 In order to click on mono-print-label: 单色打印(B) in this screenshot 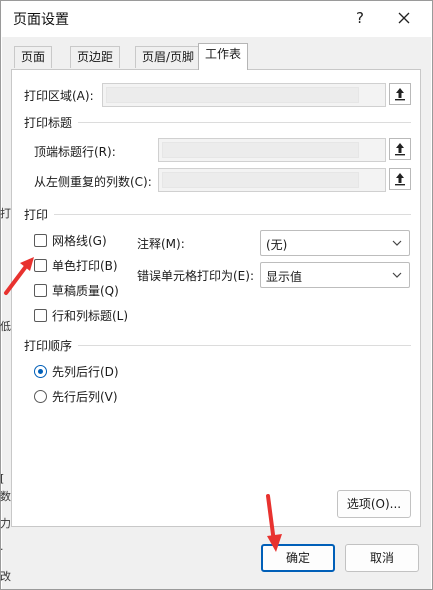, I will do `click(85, 266)`.